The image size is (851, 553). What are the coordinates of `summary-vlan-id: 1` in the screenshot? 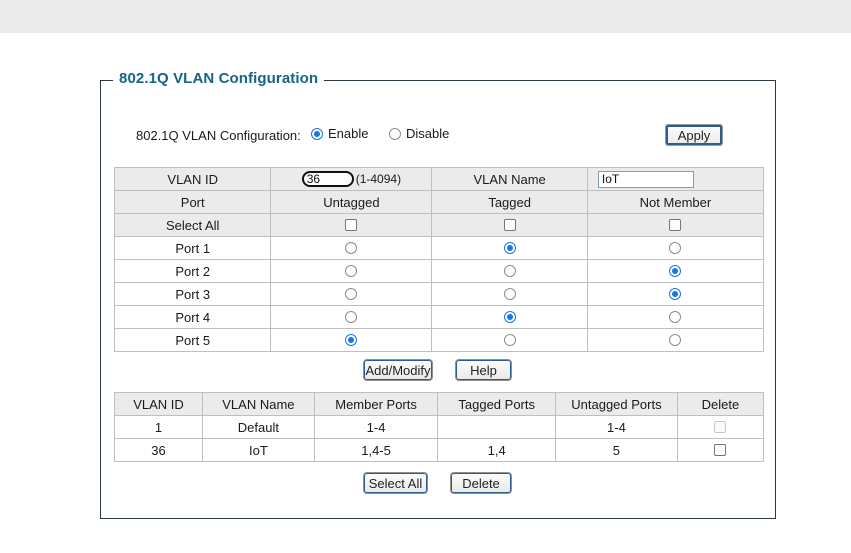 It's located at (158, 427).